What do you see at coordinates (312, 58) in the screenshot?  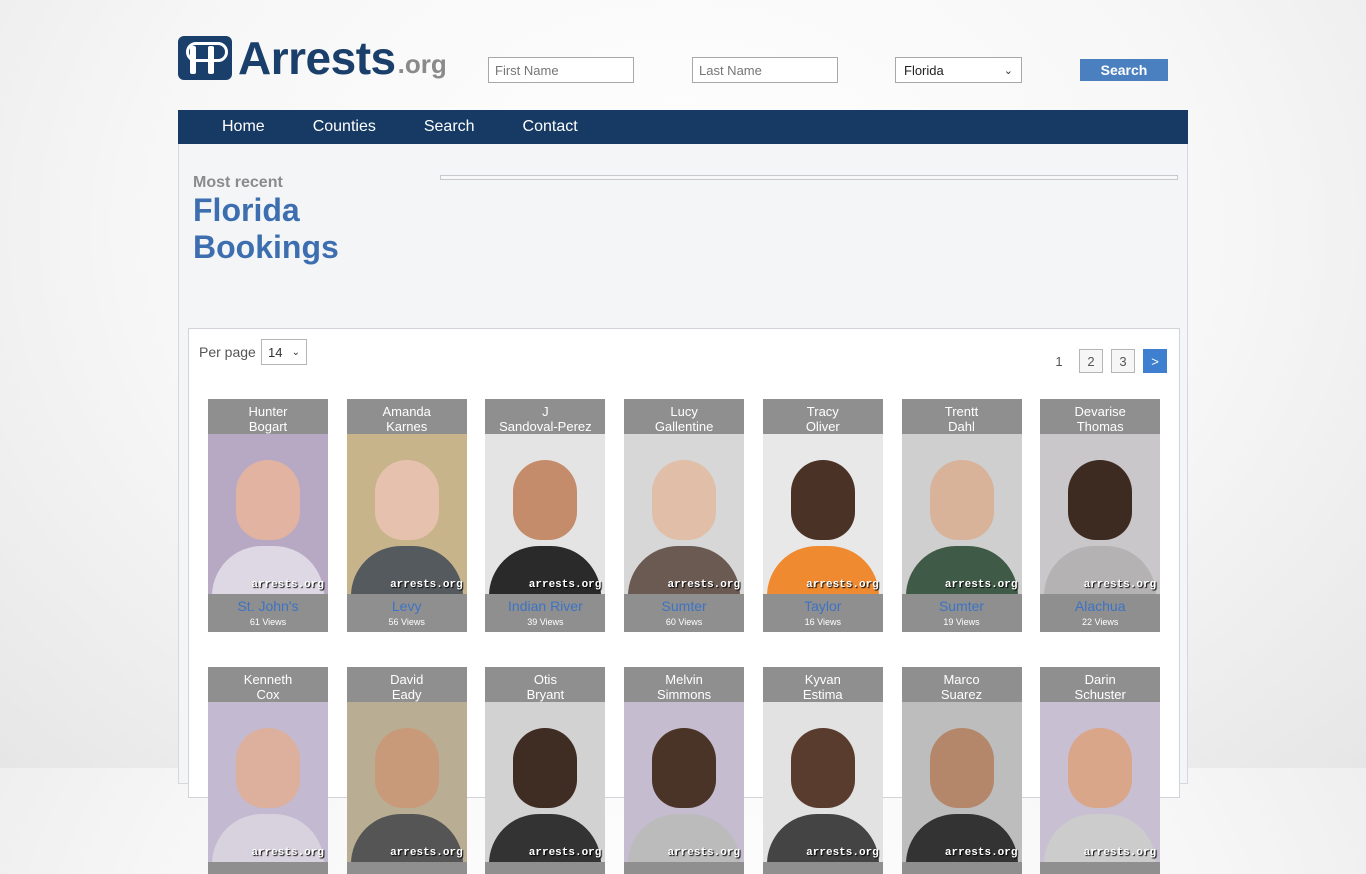 I see `site-logo: Arrests .org` at bounding box center [312, 58].